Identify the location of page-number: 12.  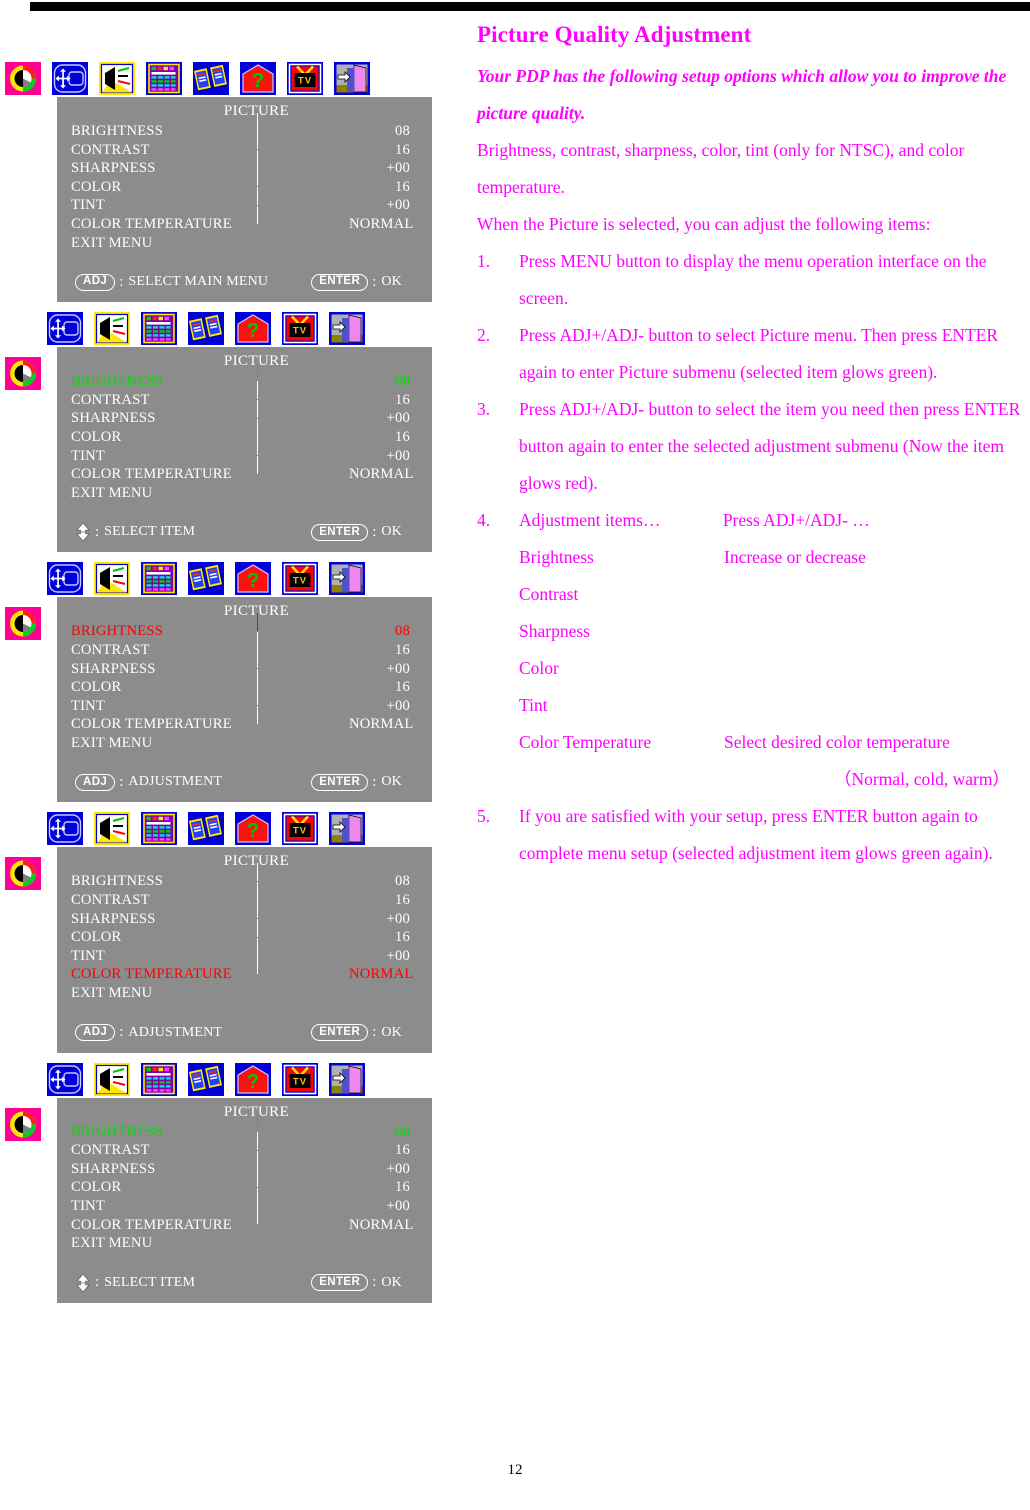
(515, 1470).